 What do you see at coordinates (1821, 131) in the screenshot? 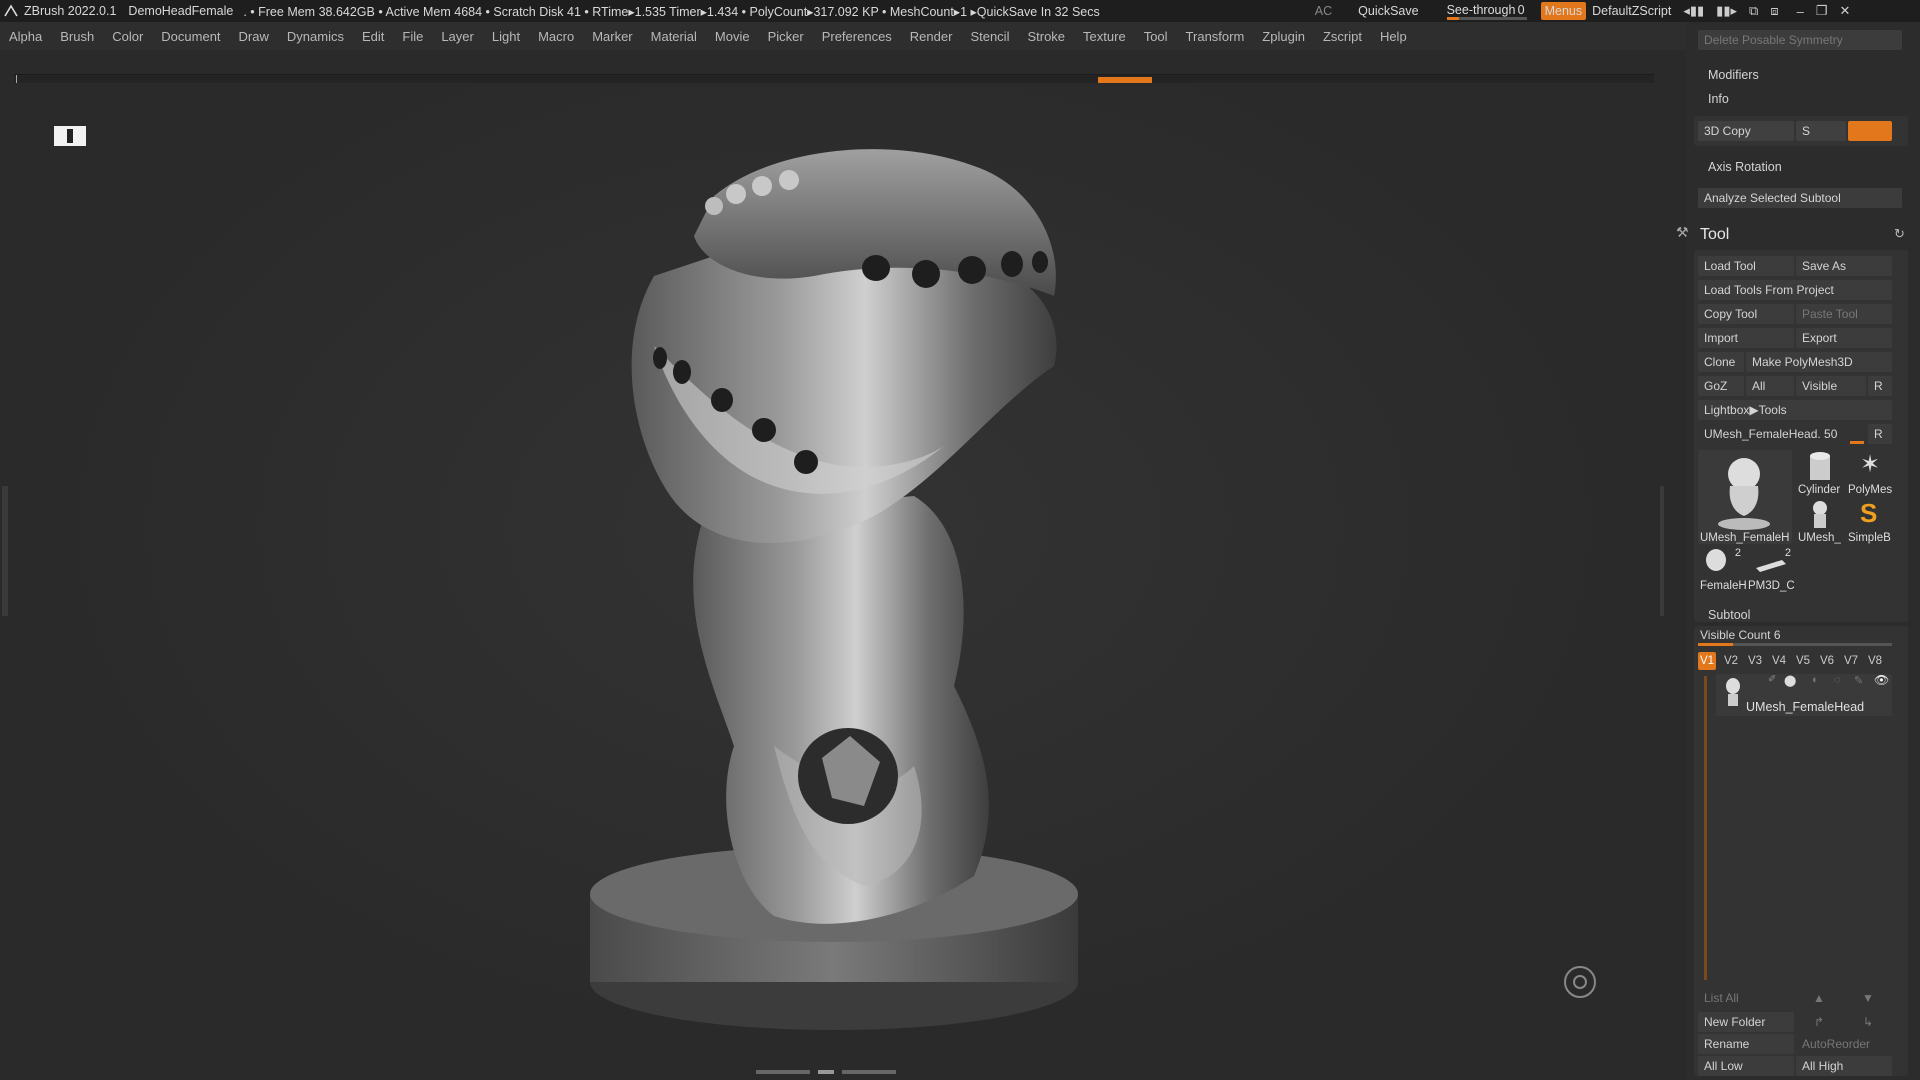
I see `copy3d-s-button: S` at bounding box center [1821, 131].